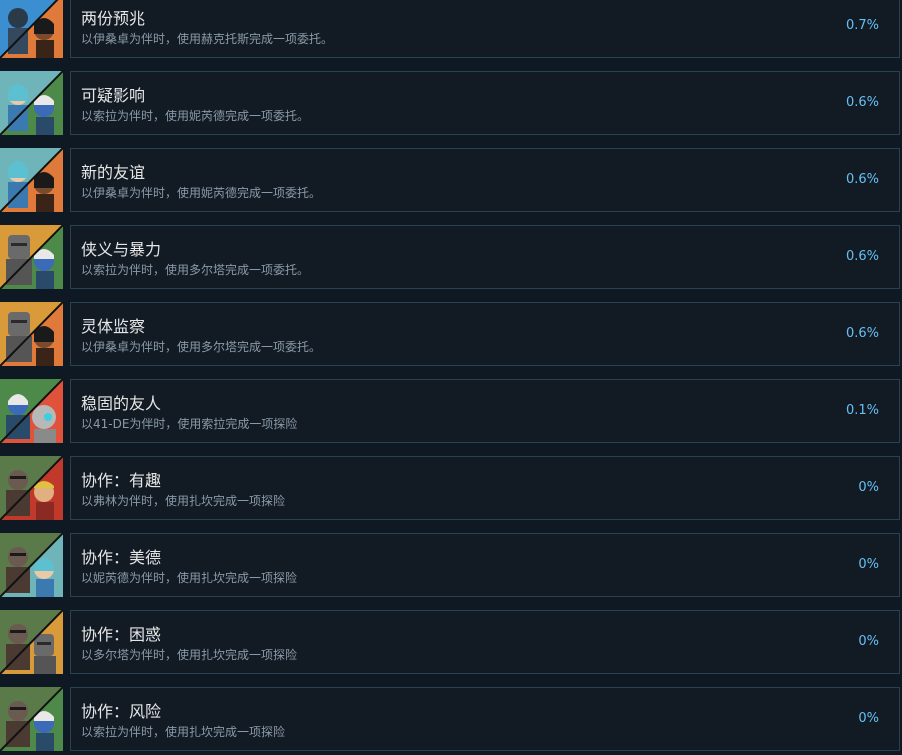  What do you see at coordinates (485, 334) in the screenshot?
I see `achievement-card: 灵体监察 以伊桑卓为伴时，使用多尔塔完成一项委托。 0.6%` at bounding box center [485, 334].